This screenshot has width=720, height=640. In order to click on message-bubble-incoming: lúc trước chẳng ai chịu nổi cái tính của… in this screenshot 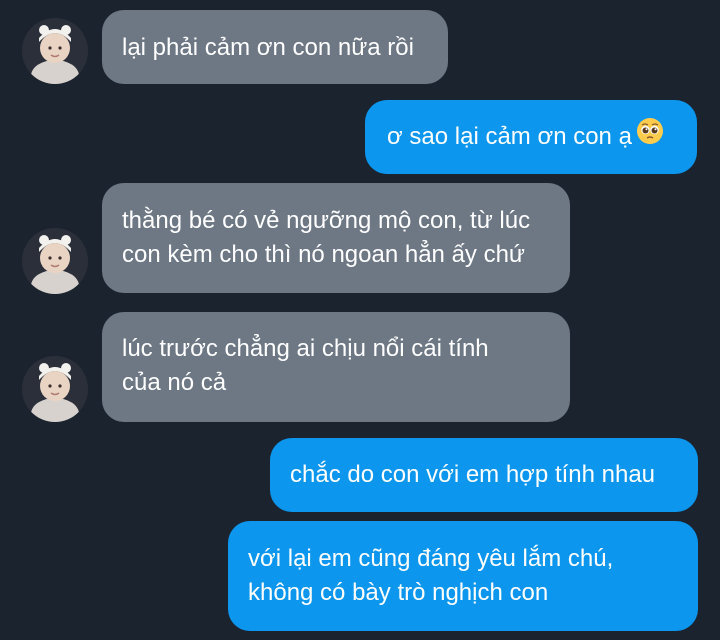, I will do `click(336, 367)`.